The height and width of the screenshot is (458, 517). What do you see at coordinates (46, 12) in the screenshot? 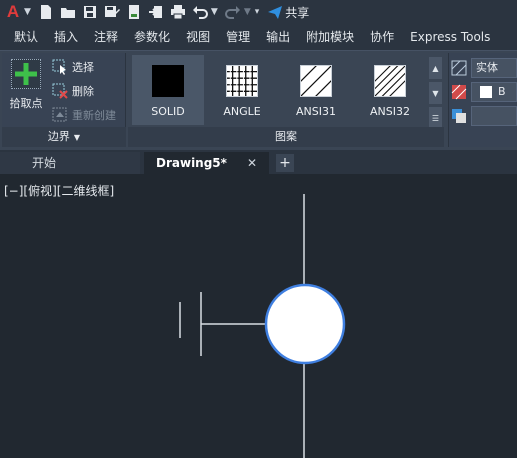
I see `new-file-icon` at bounding box center [46, 12].